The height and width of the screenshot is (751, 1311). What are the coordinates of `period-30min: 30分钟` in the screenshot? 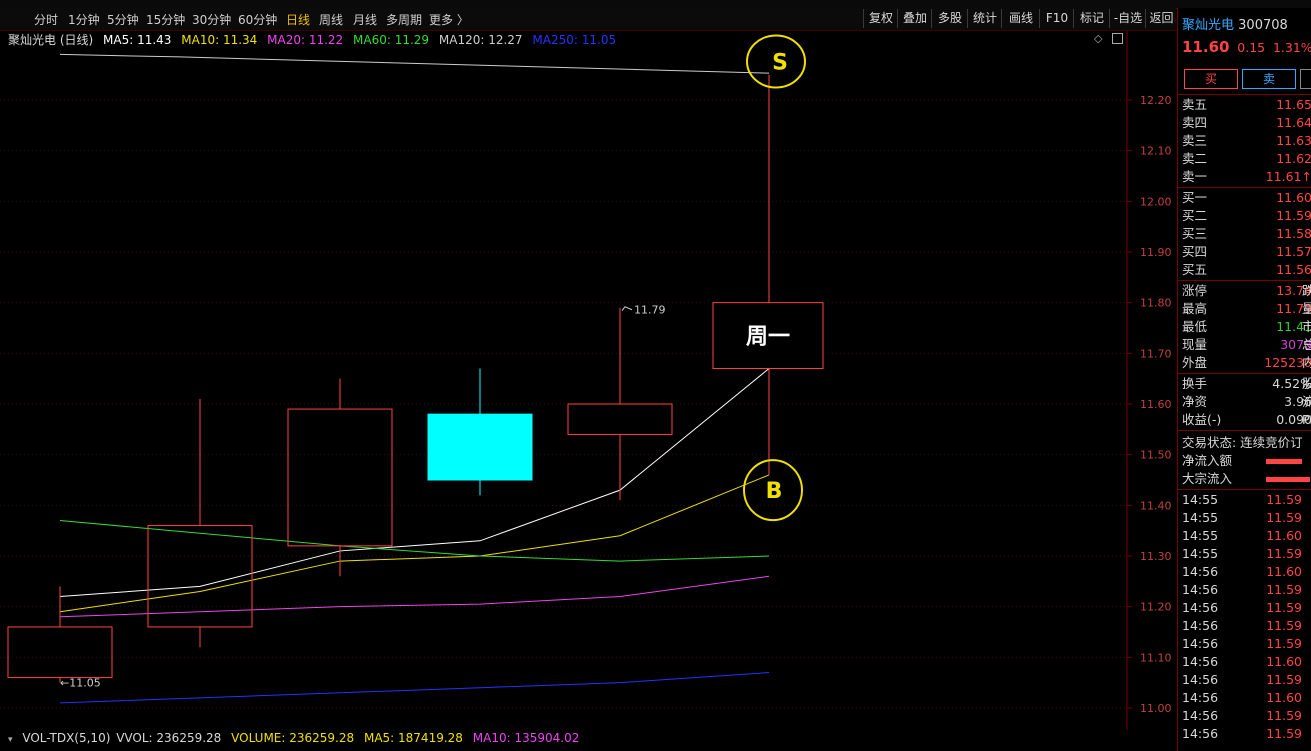 It's located at (211, 19).